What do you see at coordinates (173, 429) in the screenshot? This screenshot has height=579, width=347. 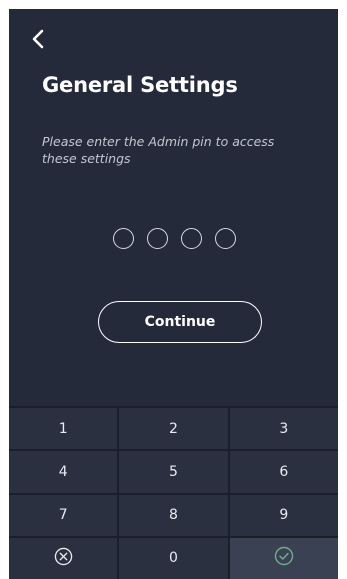 I see `key-2: 2` at bounding box center [173, 429].